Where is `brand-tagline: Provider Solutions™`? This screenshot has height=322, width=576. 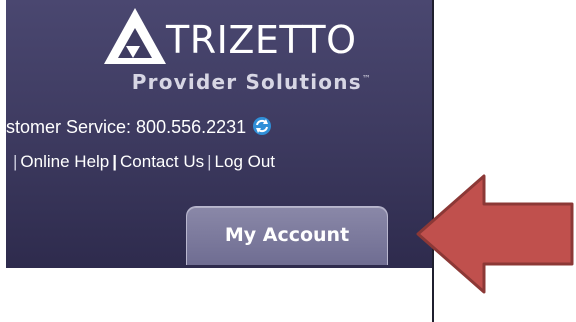
brand-tagline: Provider Solutions™ is located at coordinates (251, 82).